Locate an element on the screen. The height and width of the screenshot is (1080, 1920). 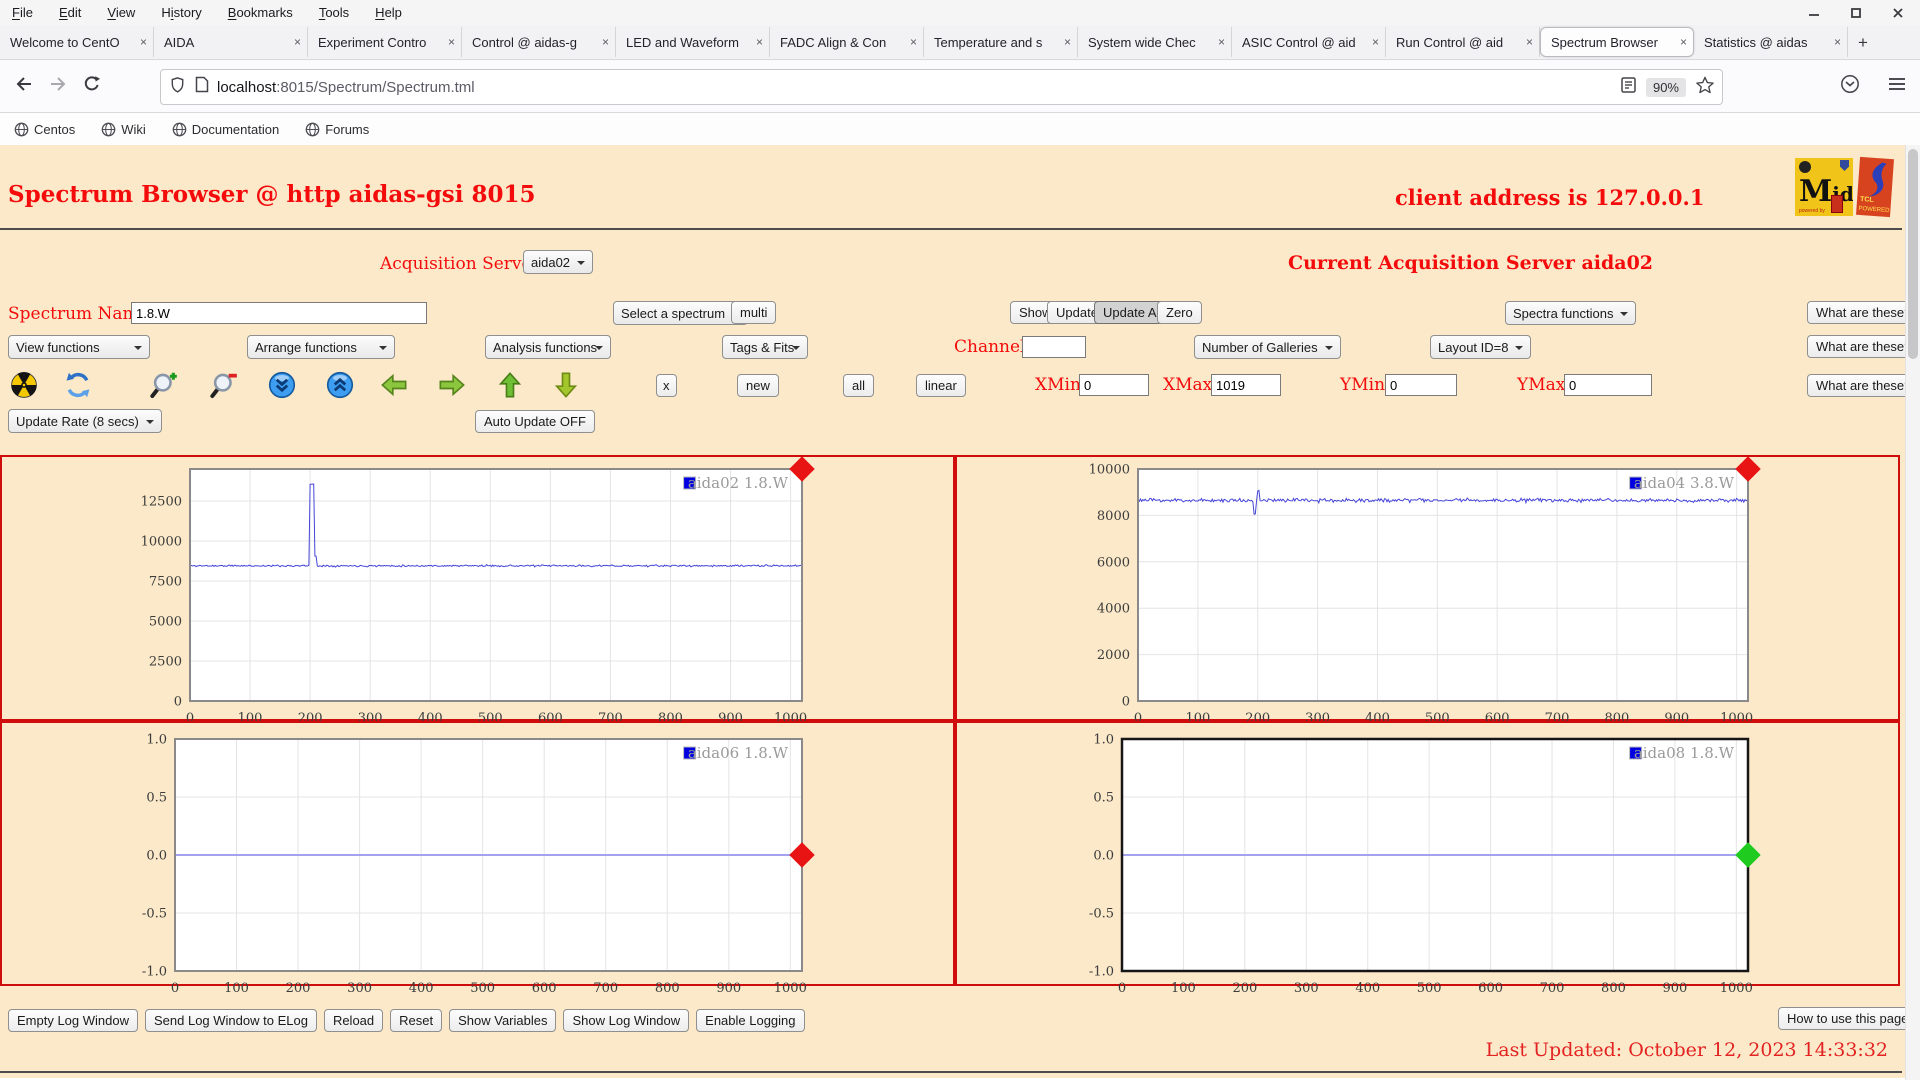
new-button: new is located at coordinates (758, 385).